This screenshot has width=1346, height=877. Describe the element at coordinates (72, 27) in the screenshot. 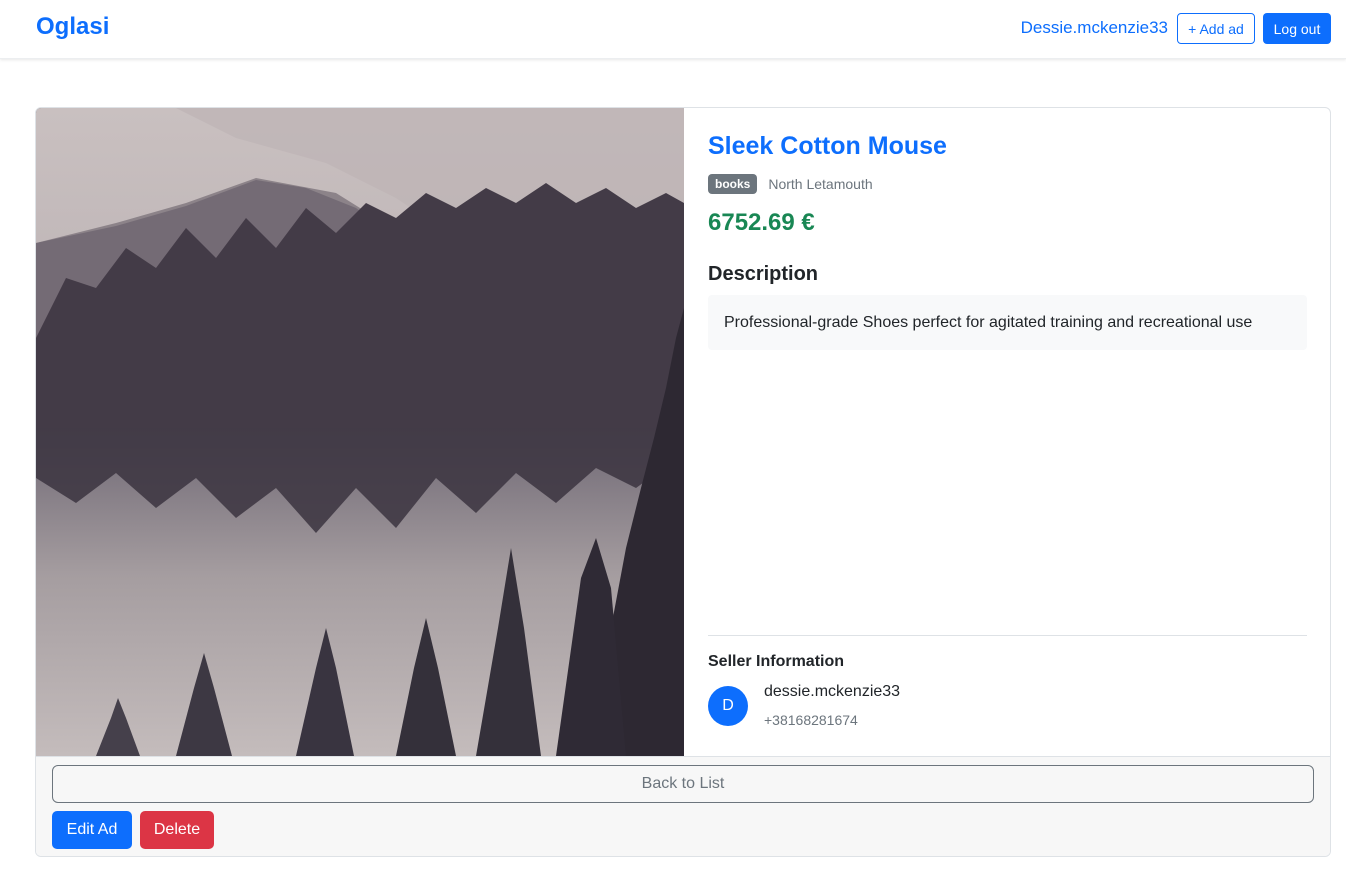

I see `brand-logo-link: Oglasi` at that location.